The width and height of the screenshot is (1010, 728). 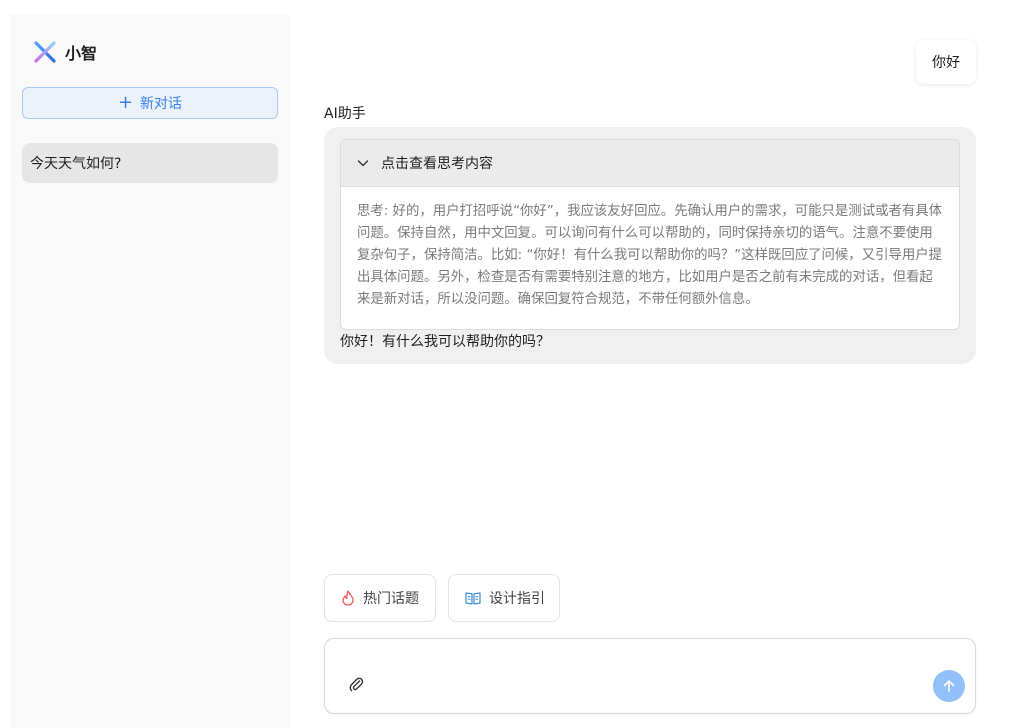 I want to click on ai-assistant-name: AI助手, so click(x=345, y=114).